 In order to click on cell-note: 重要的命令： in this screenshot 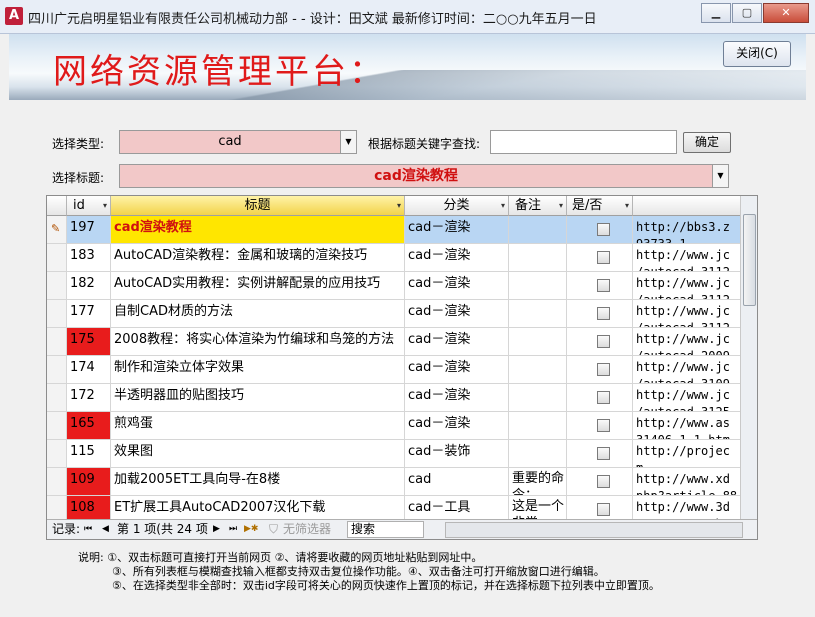, I will do `click(538, 481)`.